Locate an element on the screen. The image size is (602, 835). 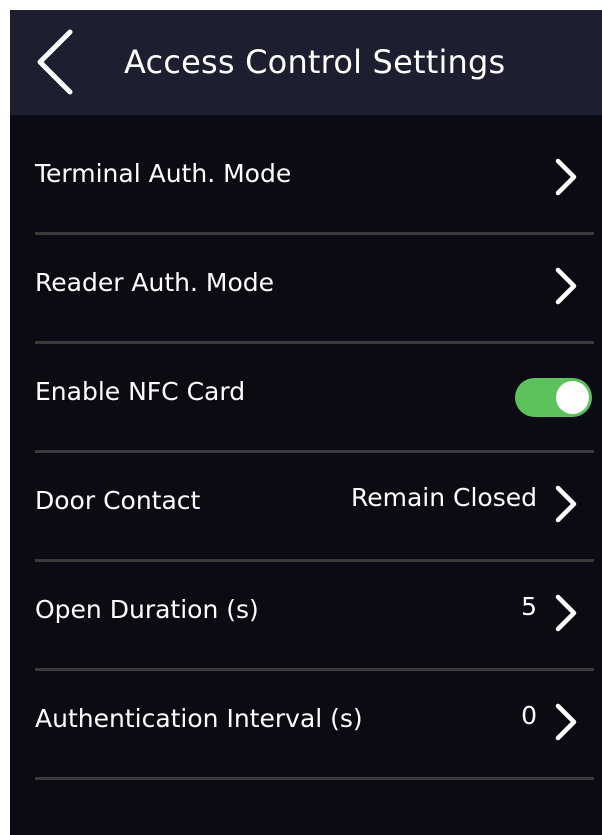
nfc-card-toggle is located at coordinates (553, 397).